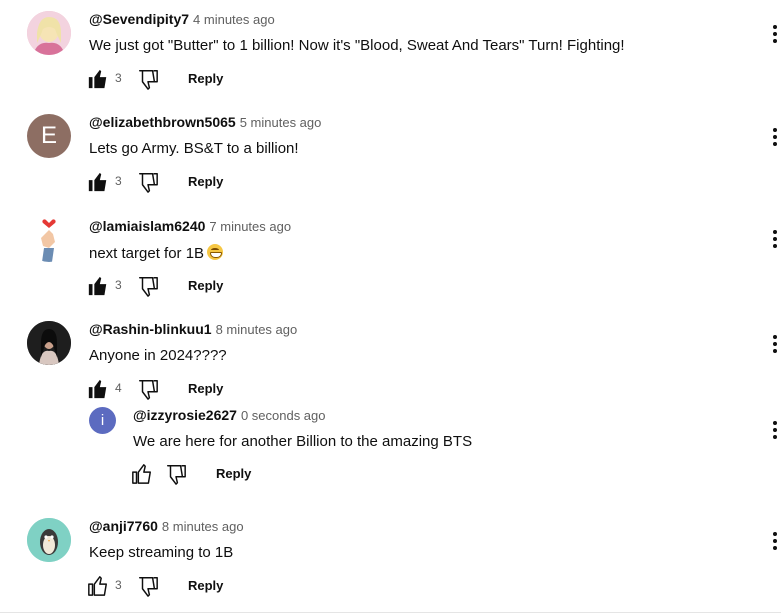 The height and width of the screenshot is (613, 781). Describe the element at coordinates (185, 415) in the screenshot. I see `author-name: @izzyrosie2627` at that location.